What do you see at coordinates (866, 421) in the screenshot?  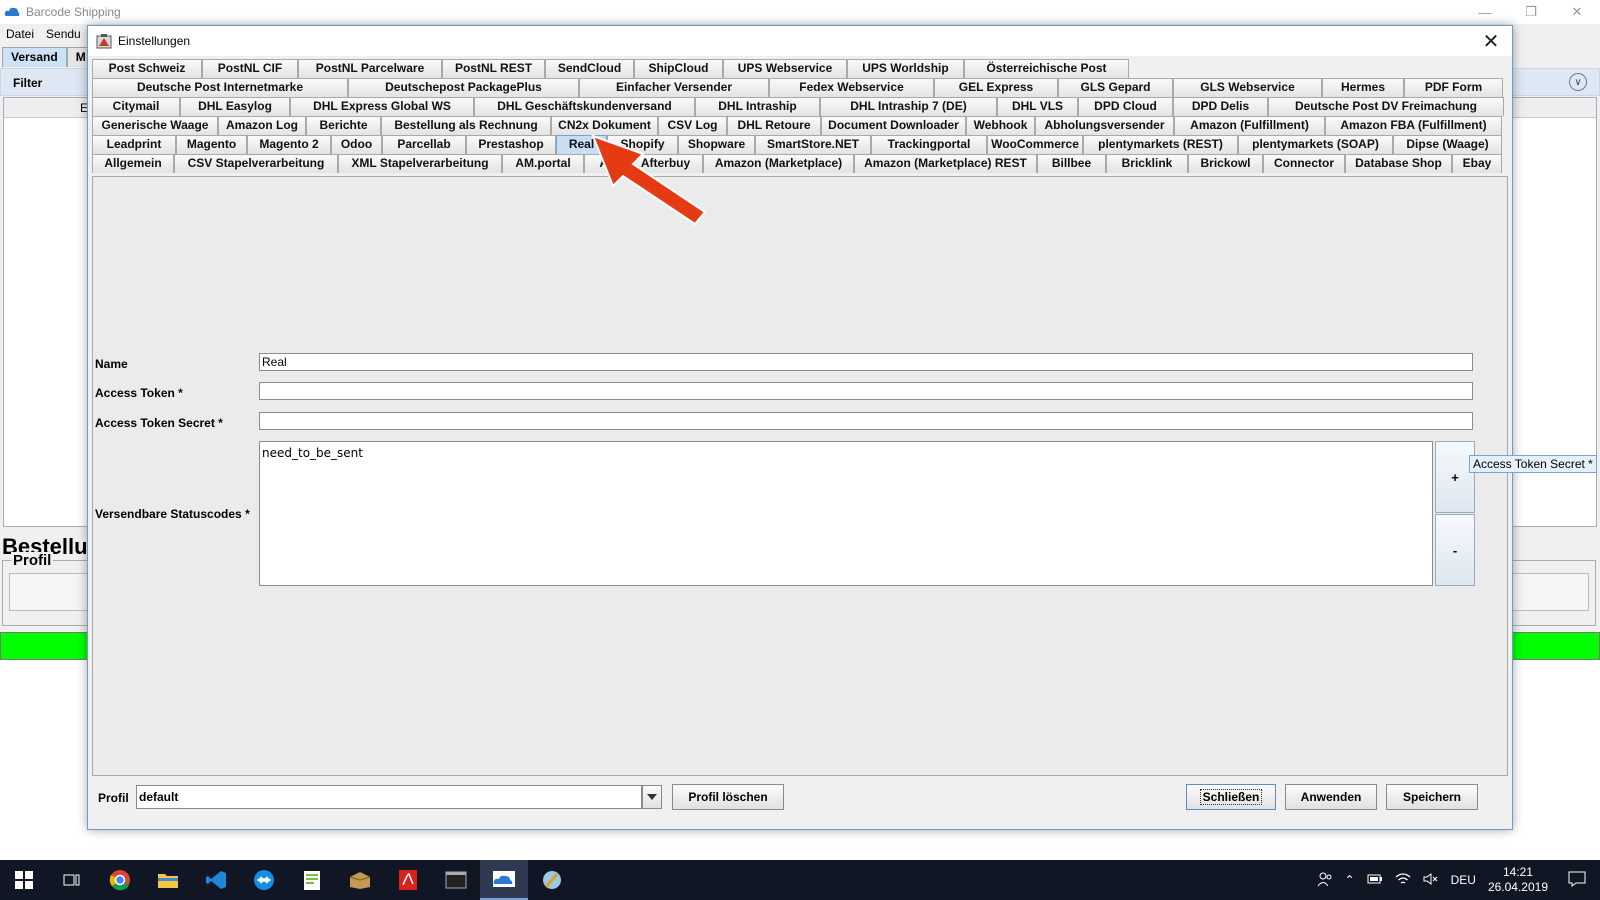 I see `access-token-secret-input` at bounding box center [866, 421].